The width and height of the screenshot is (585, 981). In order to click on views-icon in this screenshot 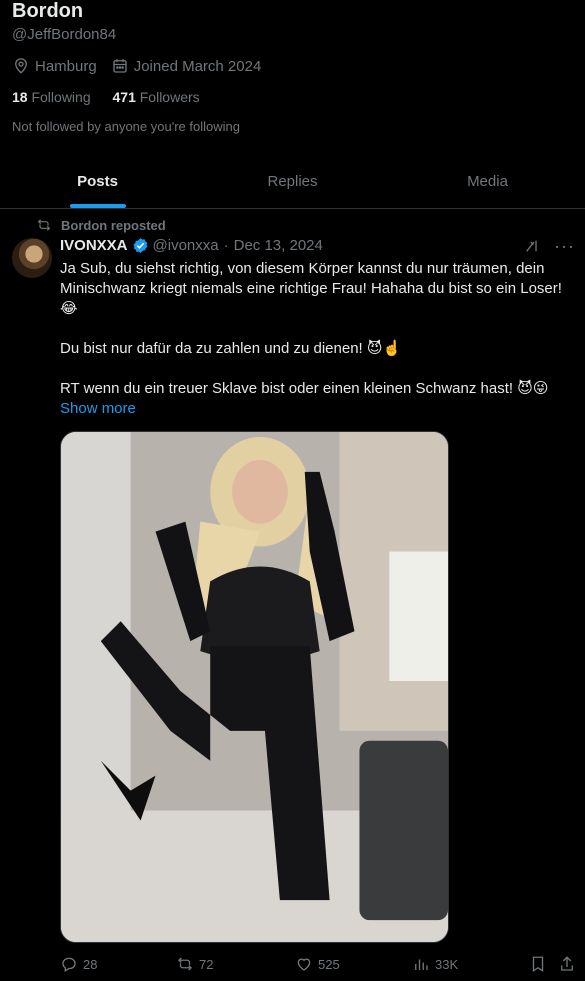, I will do `click(421, 964)`.